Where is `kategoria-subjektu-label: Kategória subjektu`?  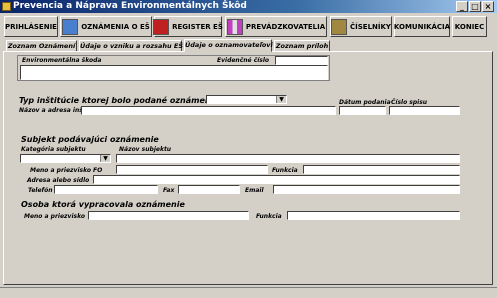
kategoria-subjektu-label: Kategória subjektu is located at coordinates (53, 149).